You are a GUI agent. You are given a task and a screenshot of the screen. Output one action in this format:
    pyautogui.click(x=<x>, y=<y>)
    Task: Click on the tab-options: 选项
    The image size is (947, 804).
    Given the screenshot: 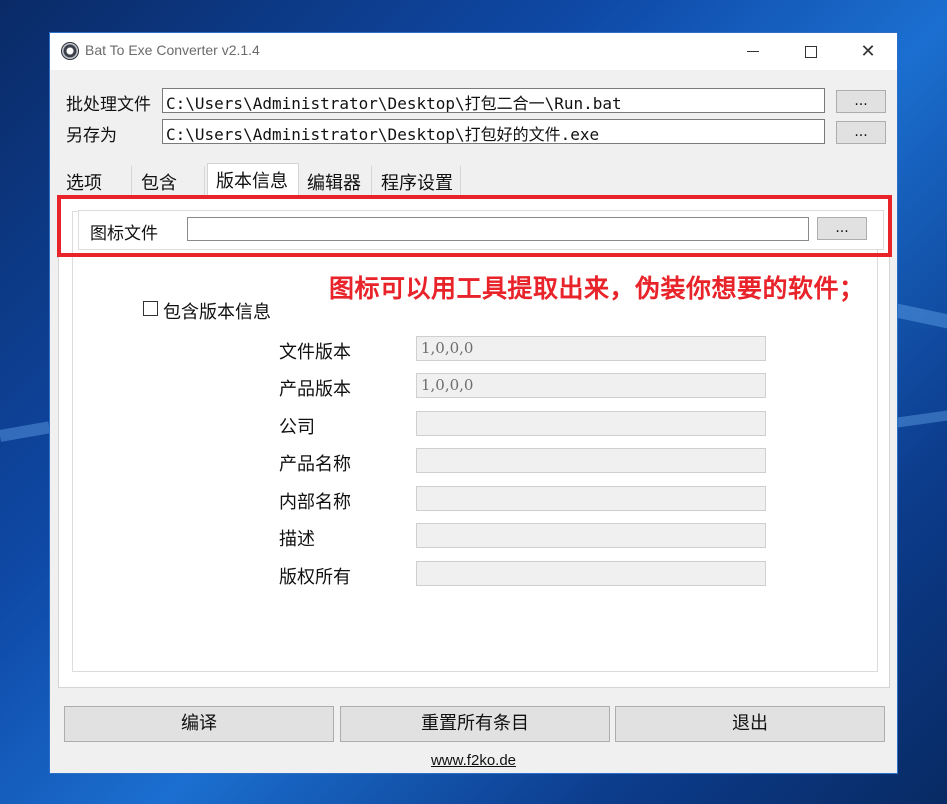 What is the action you would take?
    pyautogui.click(x=95, y=181)
    